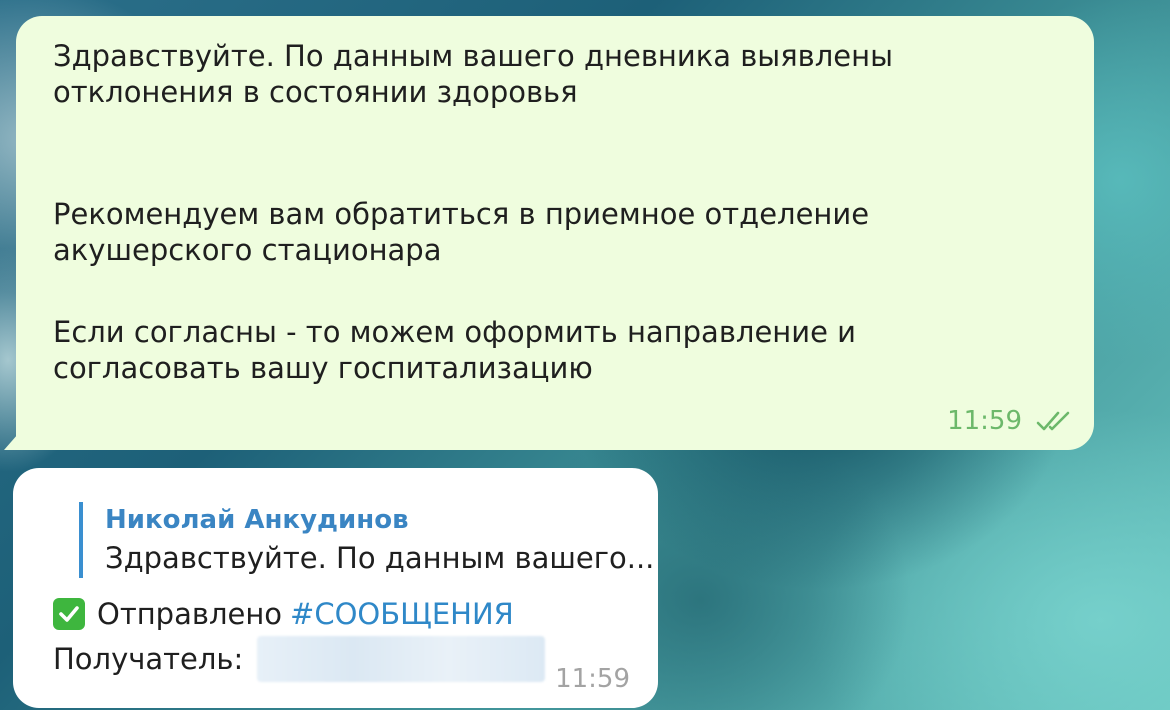  What do you see at coordinates (323, 368) in the screenshot?
I see `message-text-line: согласовать вашу госпитализацию` at bounding box center [323, 368].